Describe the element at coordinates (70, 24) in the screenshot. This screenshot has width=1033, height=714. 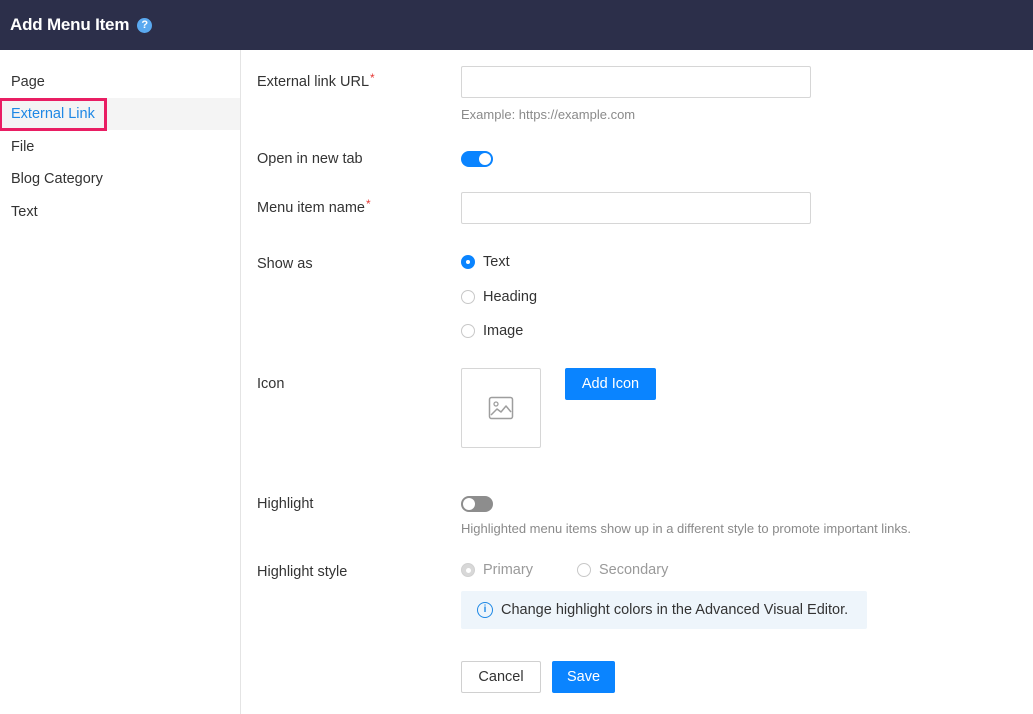
I see `dialog-title: Add Menu Item` at that location.